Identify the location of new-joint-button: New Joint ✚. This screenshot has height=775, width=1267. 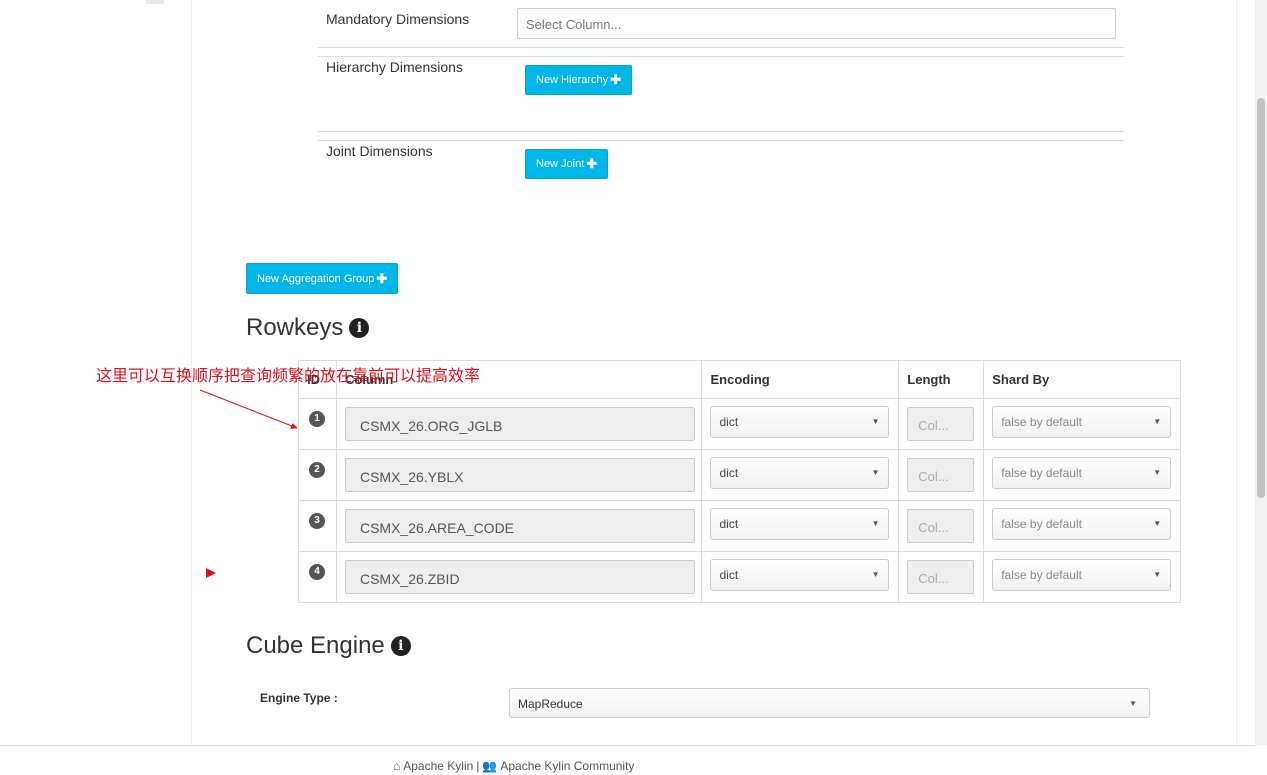
(567, 164).